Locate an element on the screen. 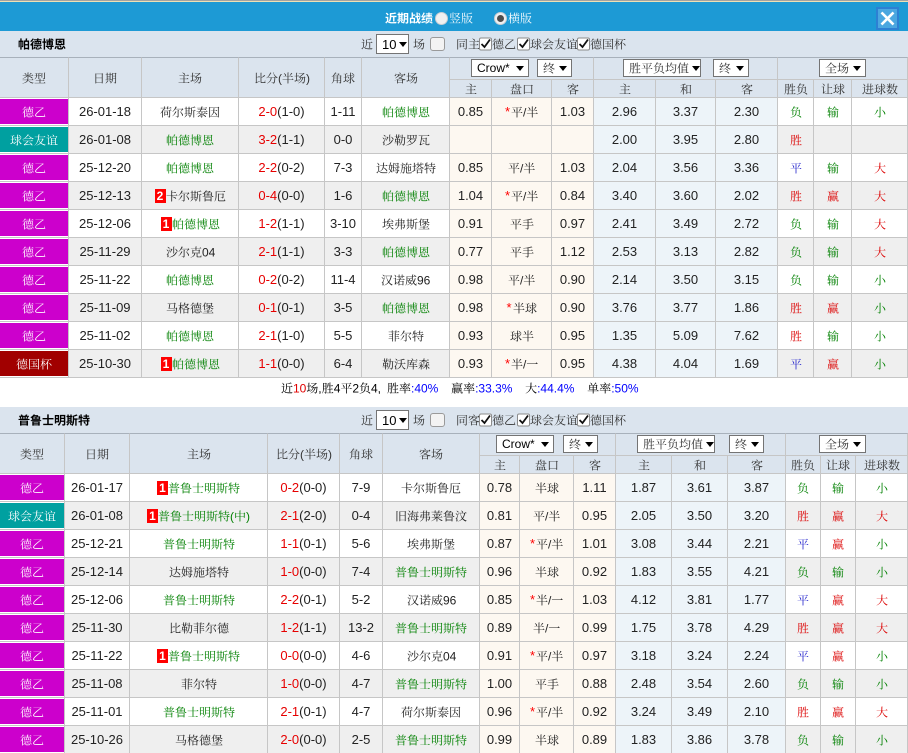 Image resolution: width=908 pixels, height=753 pixels. svg-text: :40% is located at coordinates (425, 389).